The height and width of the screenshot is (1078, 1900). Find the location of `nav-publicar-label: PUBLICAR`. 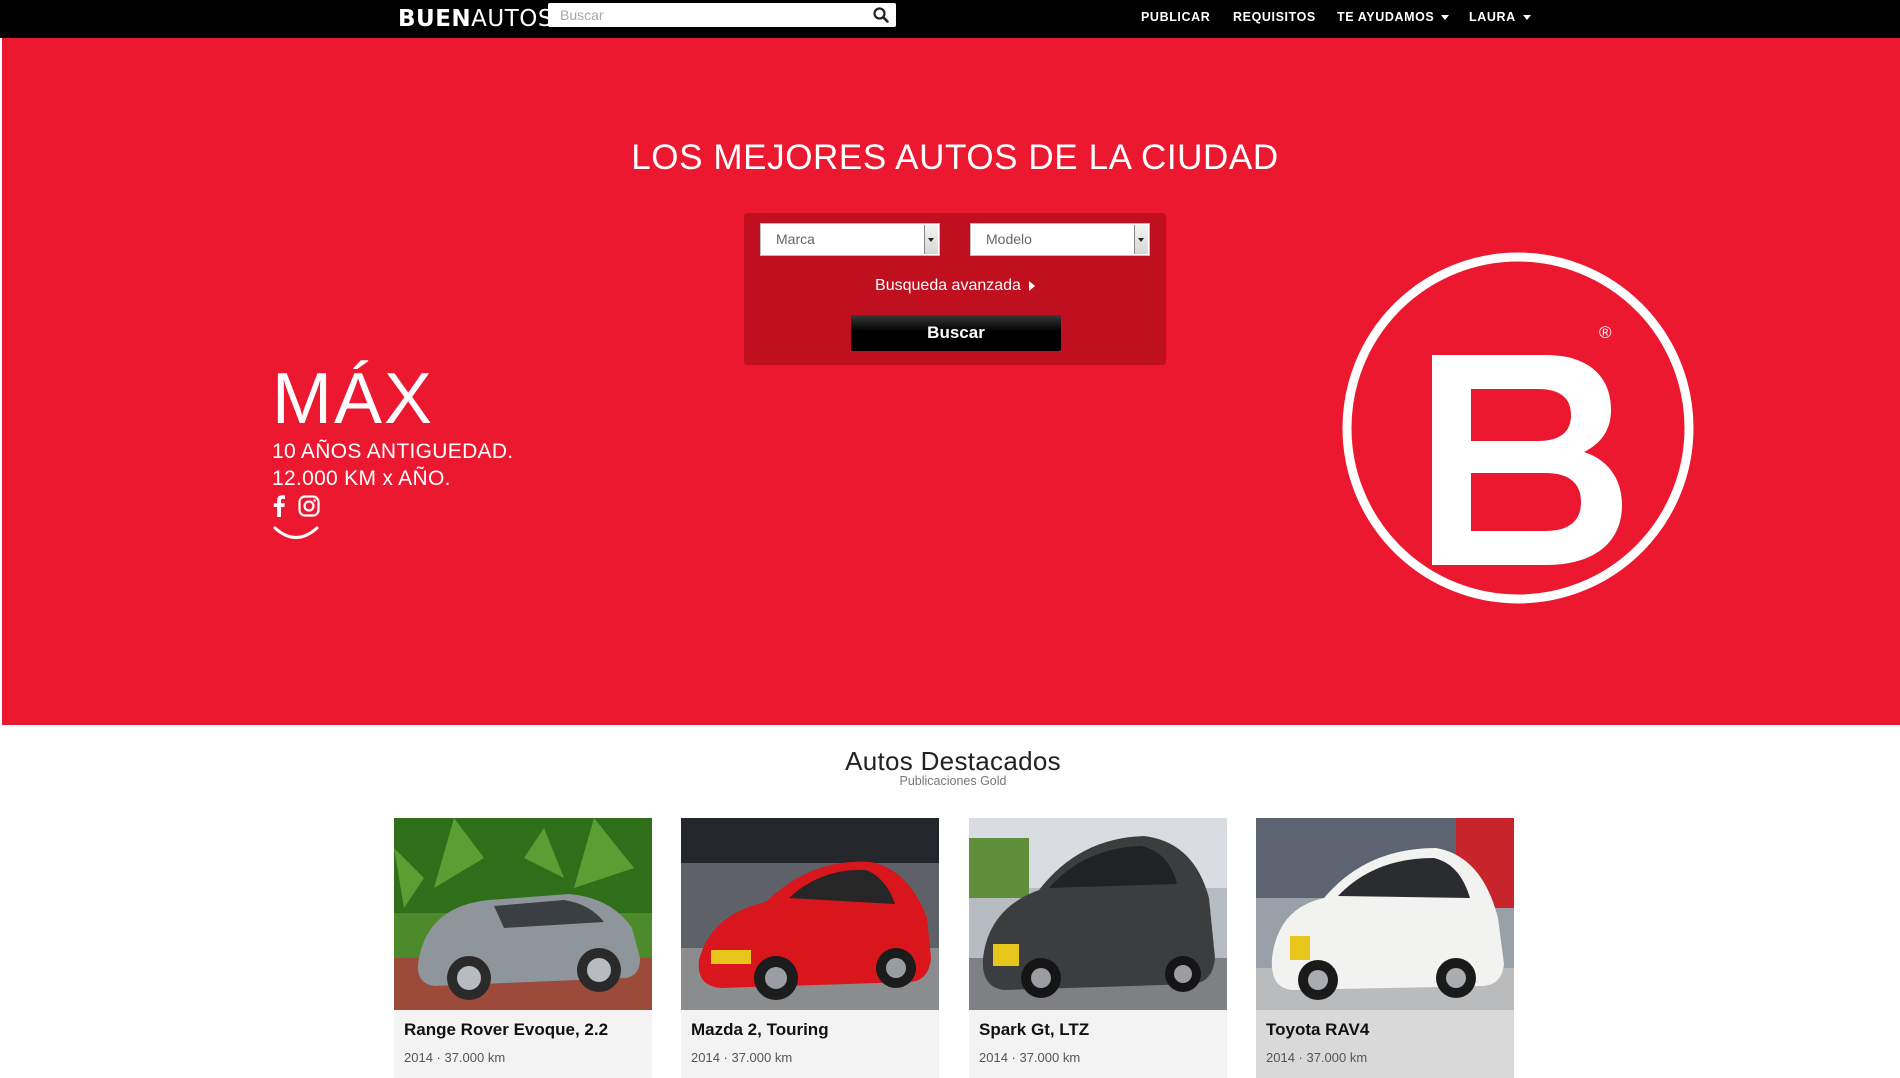

nav-publicar-label: PUBLICAR is located at coordinates (1176, 17).